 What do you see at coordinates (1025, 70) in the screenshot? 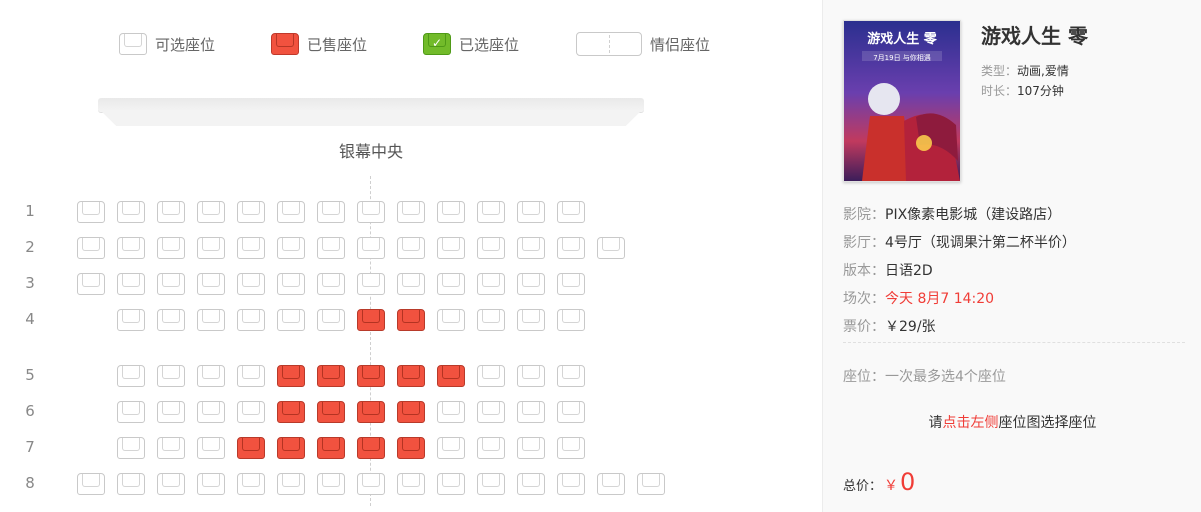
I see `movie-type: 类型：动画,爱情` at bounding box center [1025, 70].